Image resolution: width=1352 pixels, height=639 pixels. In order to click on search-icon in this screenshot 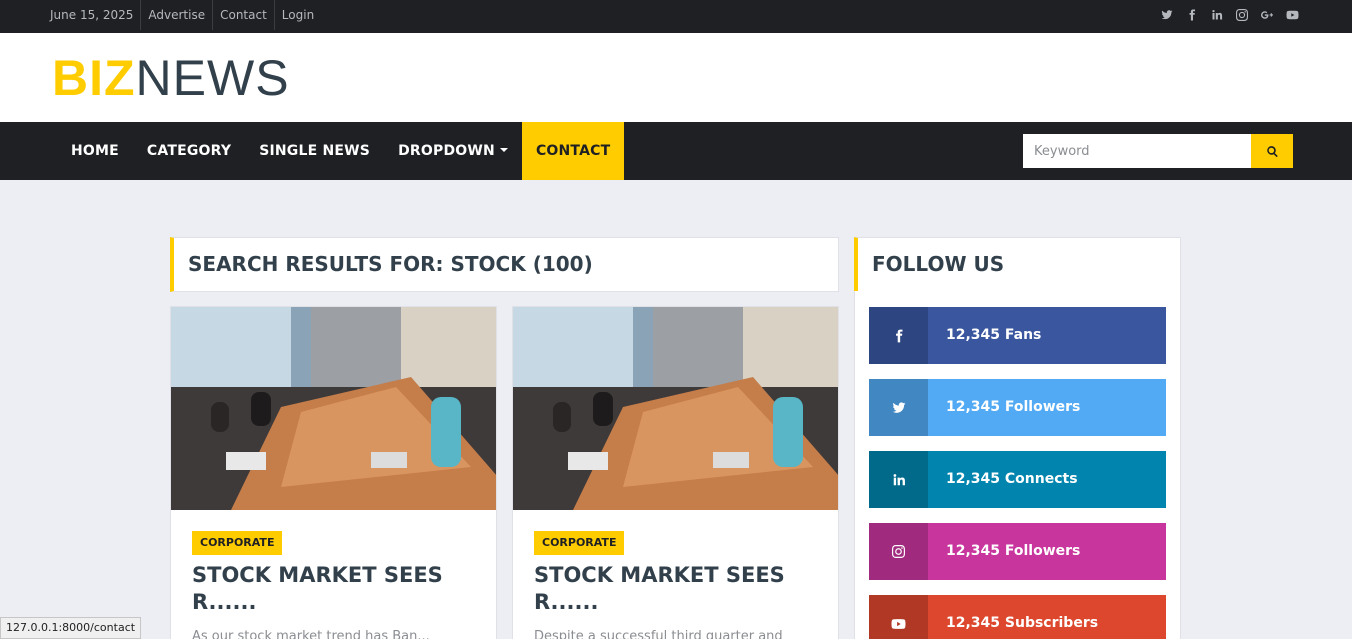, I will do `click(1272, 151)`.